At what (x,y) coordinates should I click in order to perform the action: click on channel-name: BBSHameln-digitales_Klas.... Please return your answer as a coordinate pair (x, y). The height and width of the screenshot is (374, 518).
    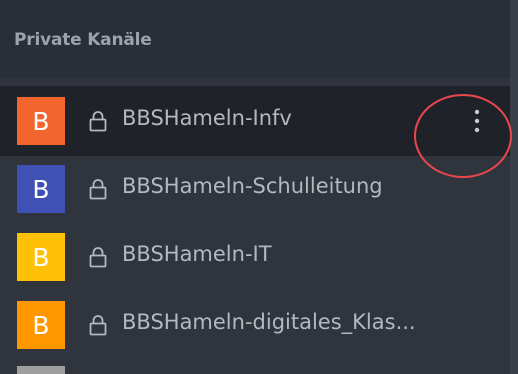
    Looking at the image, I should click on (269, 322).